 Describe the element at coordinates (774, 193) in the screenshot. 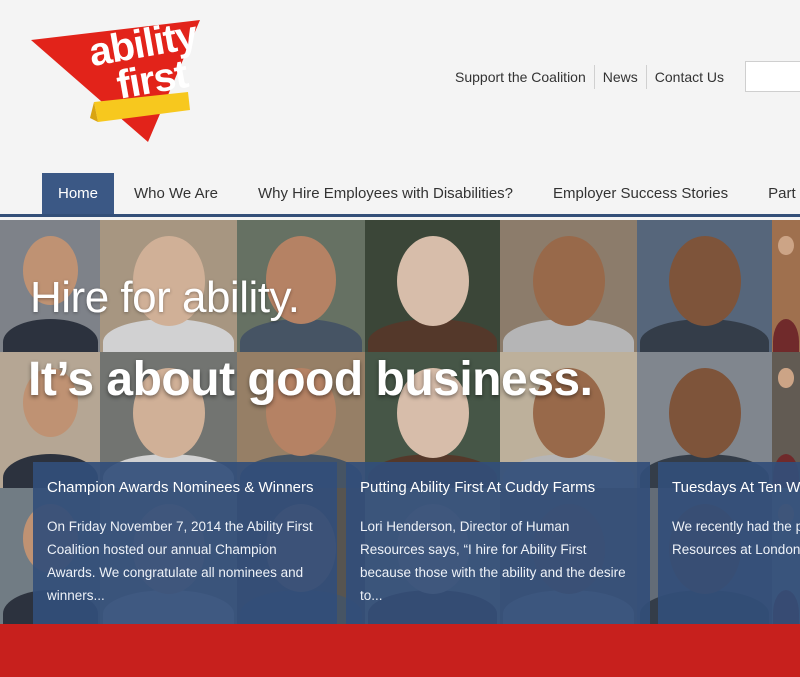

I see `nav-item-partners: Part` at that location.